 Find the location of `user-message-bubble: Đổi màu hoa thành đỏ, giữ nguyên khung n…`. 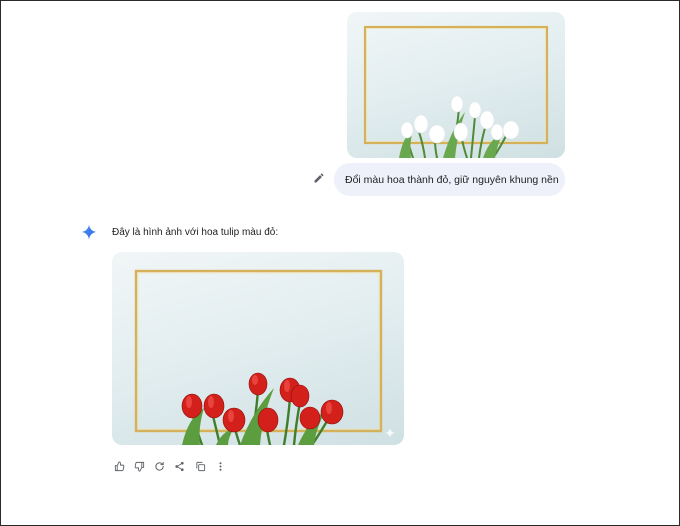

user-message-bubble: Đổi màu hoa thành đỏ, giữ nguyên khung n… is located at coordinates (449, 179).